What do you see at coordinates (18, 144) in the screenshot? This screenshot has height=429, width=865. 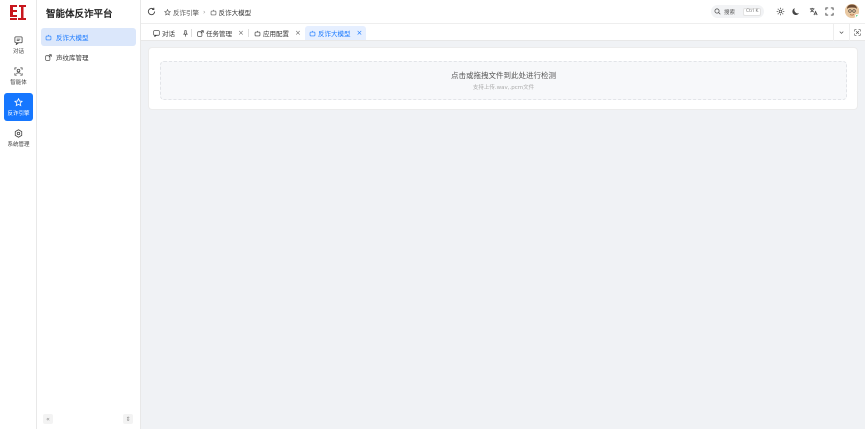 I see `rail-item-label: 系统管理` at bounding box center [18, 144].